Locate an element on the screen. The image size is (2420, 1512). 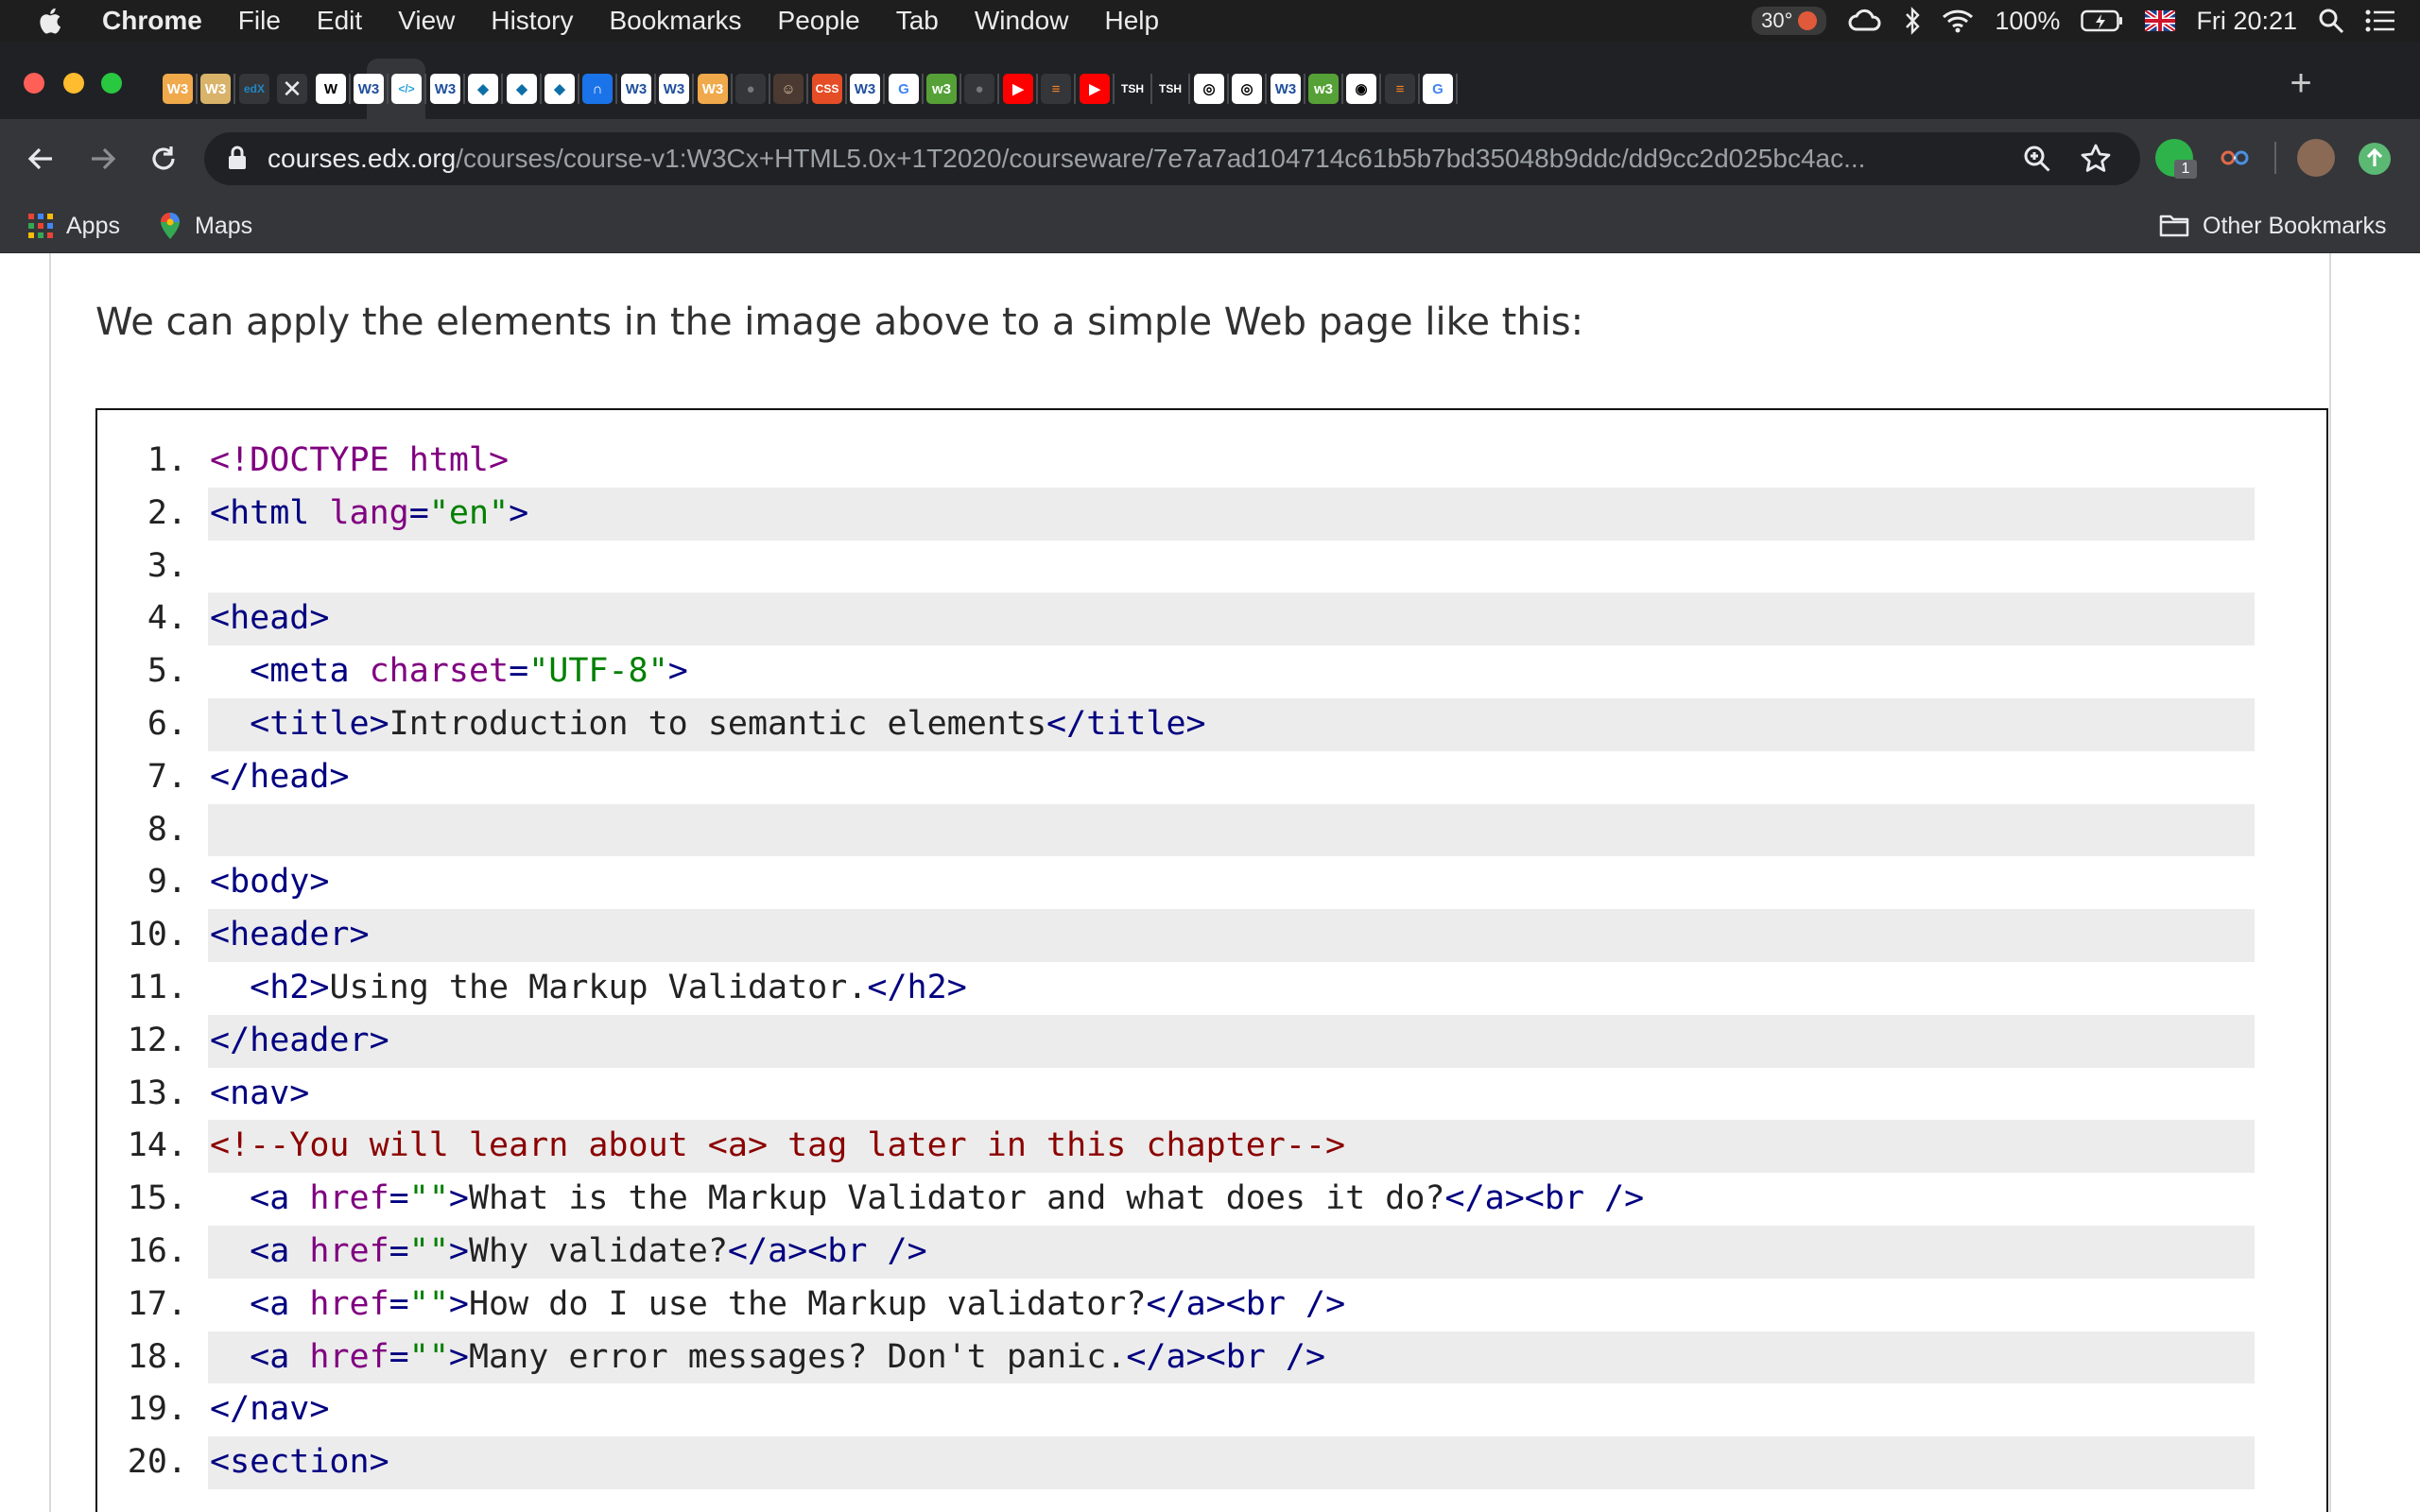
line-number: 6. is located at coordinates (167, 723).